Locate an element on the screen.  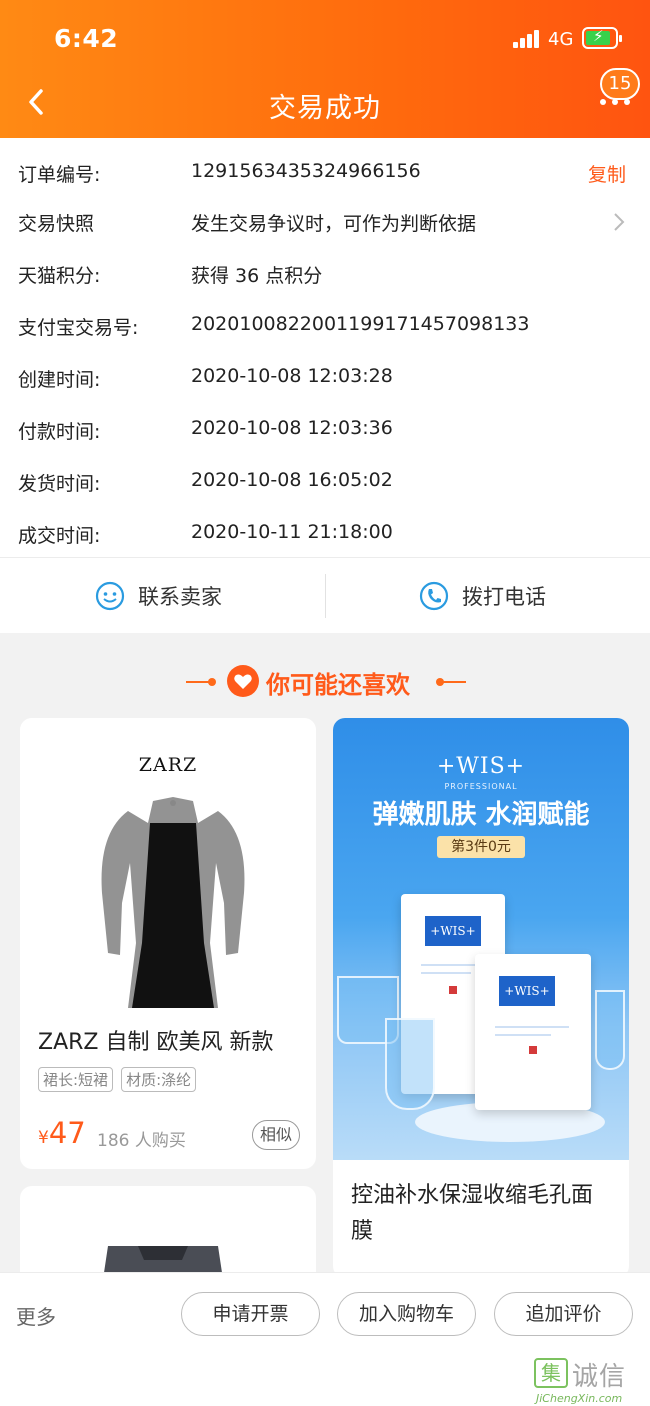
product-tag: 材质:涤纶 is located at coordinates (159, 1079).